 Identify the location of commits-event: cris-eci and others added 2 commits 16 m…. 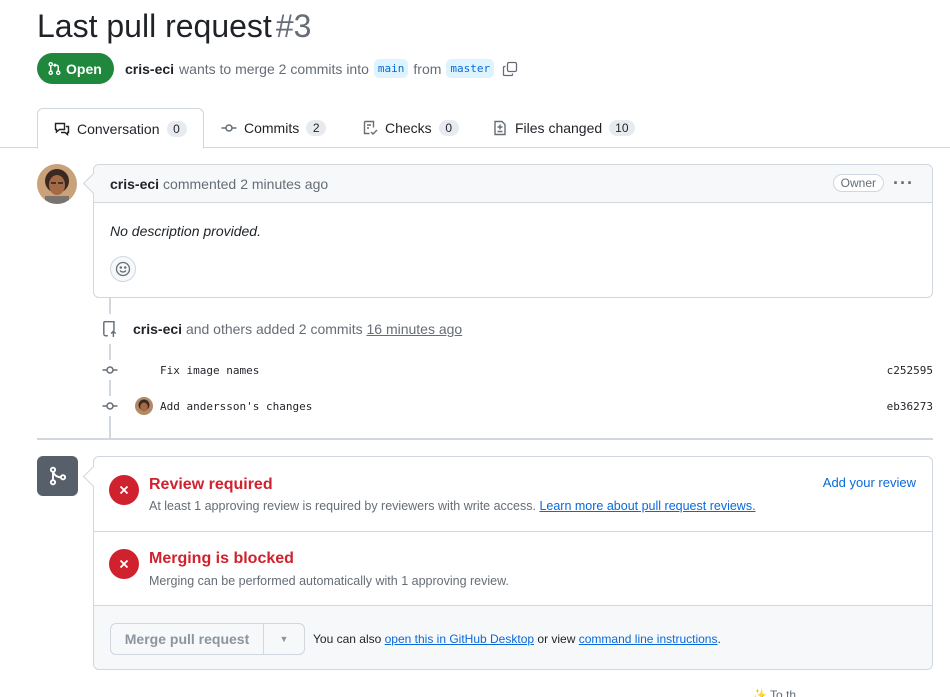
(297, 329).